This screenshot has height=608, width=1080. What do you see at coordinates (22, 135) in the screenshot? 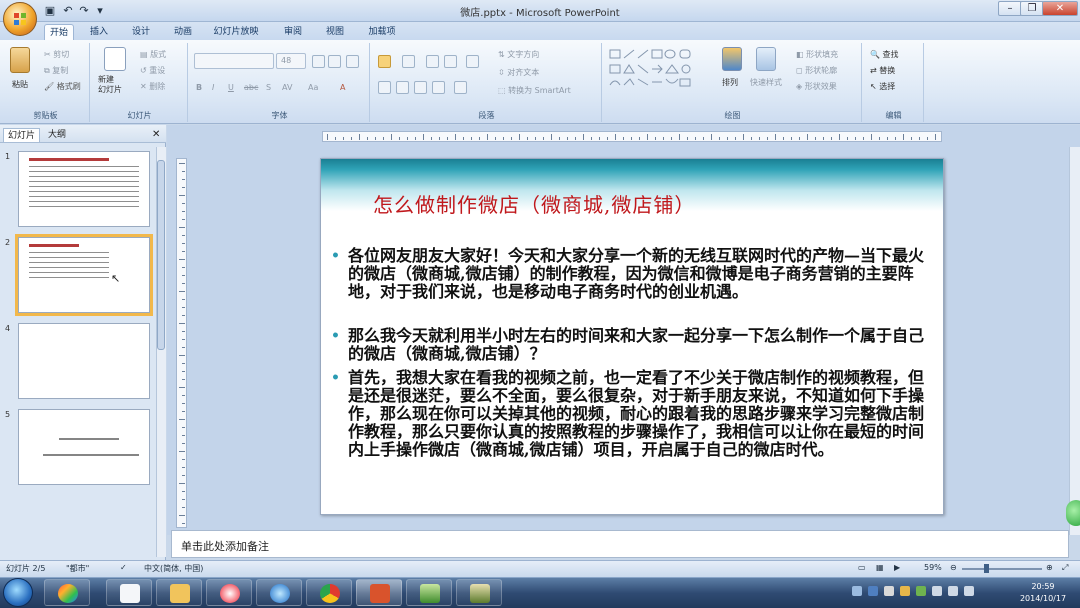
I see `tab-slides-pane: 幻灯片` at bounding box center [22, 135].